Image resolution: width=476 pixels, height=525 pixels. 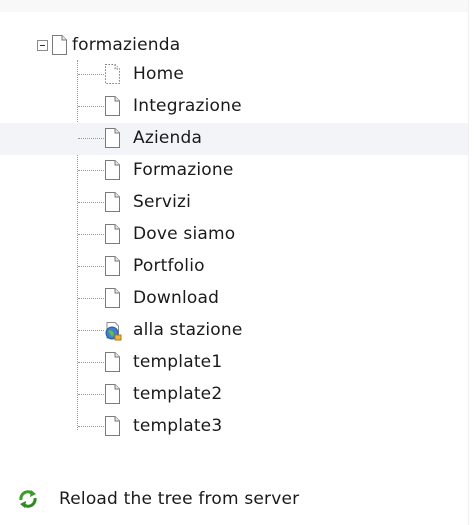 I want to click on tree-node-label: Dove siamo, so click(x=184, y=234).